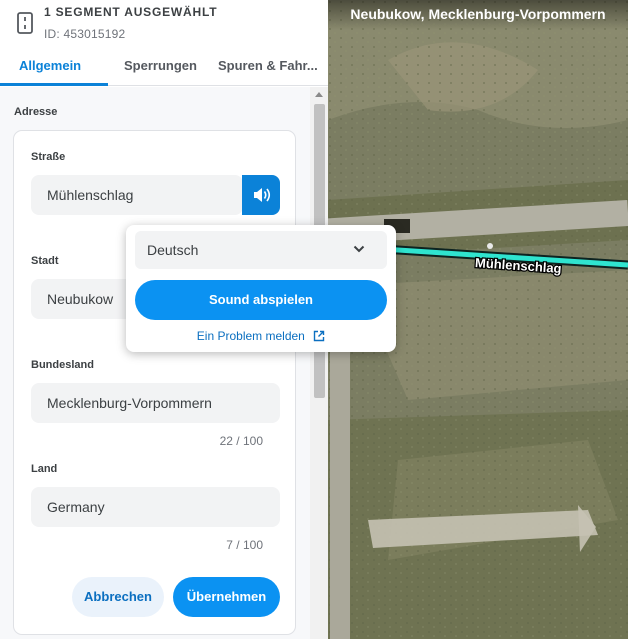  What do you see at coordinates (155, 507) in the screenshot?
I see `country-input: Germany` at bounding box center [155, 507].